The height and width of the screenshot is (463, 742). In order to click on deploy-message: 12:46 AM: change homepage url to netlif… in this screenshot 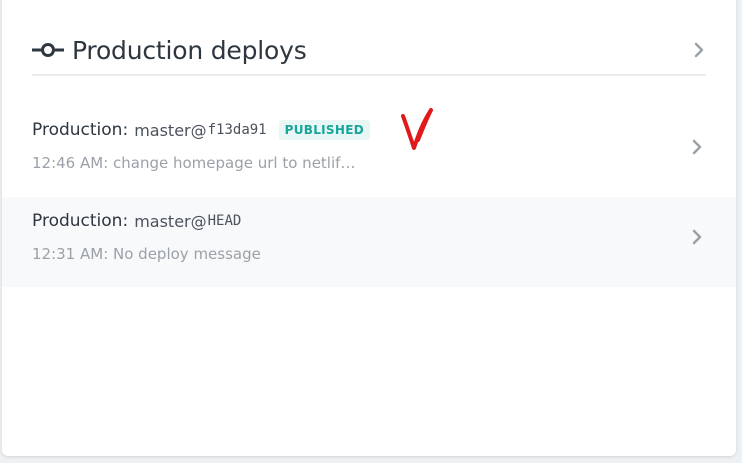, I will do `click(194, 163)`.